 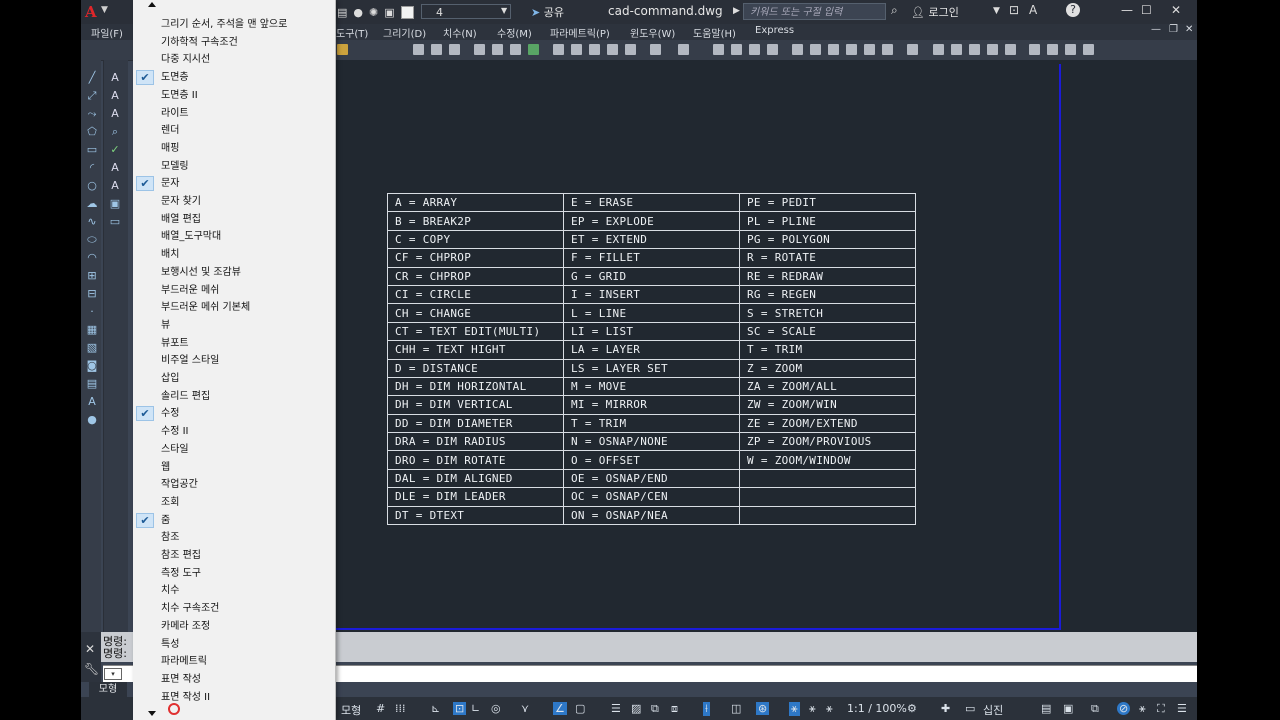 What do you see at coordinates (1176, 10) in the screenshot?
I see `close-icon: ✕` at bounding box center [1176, 10].